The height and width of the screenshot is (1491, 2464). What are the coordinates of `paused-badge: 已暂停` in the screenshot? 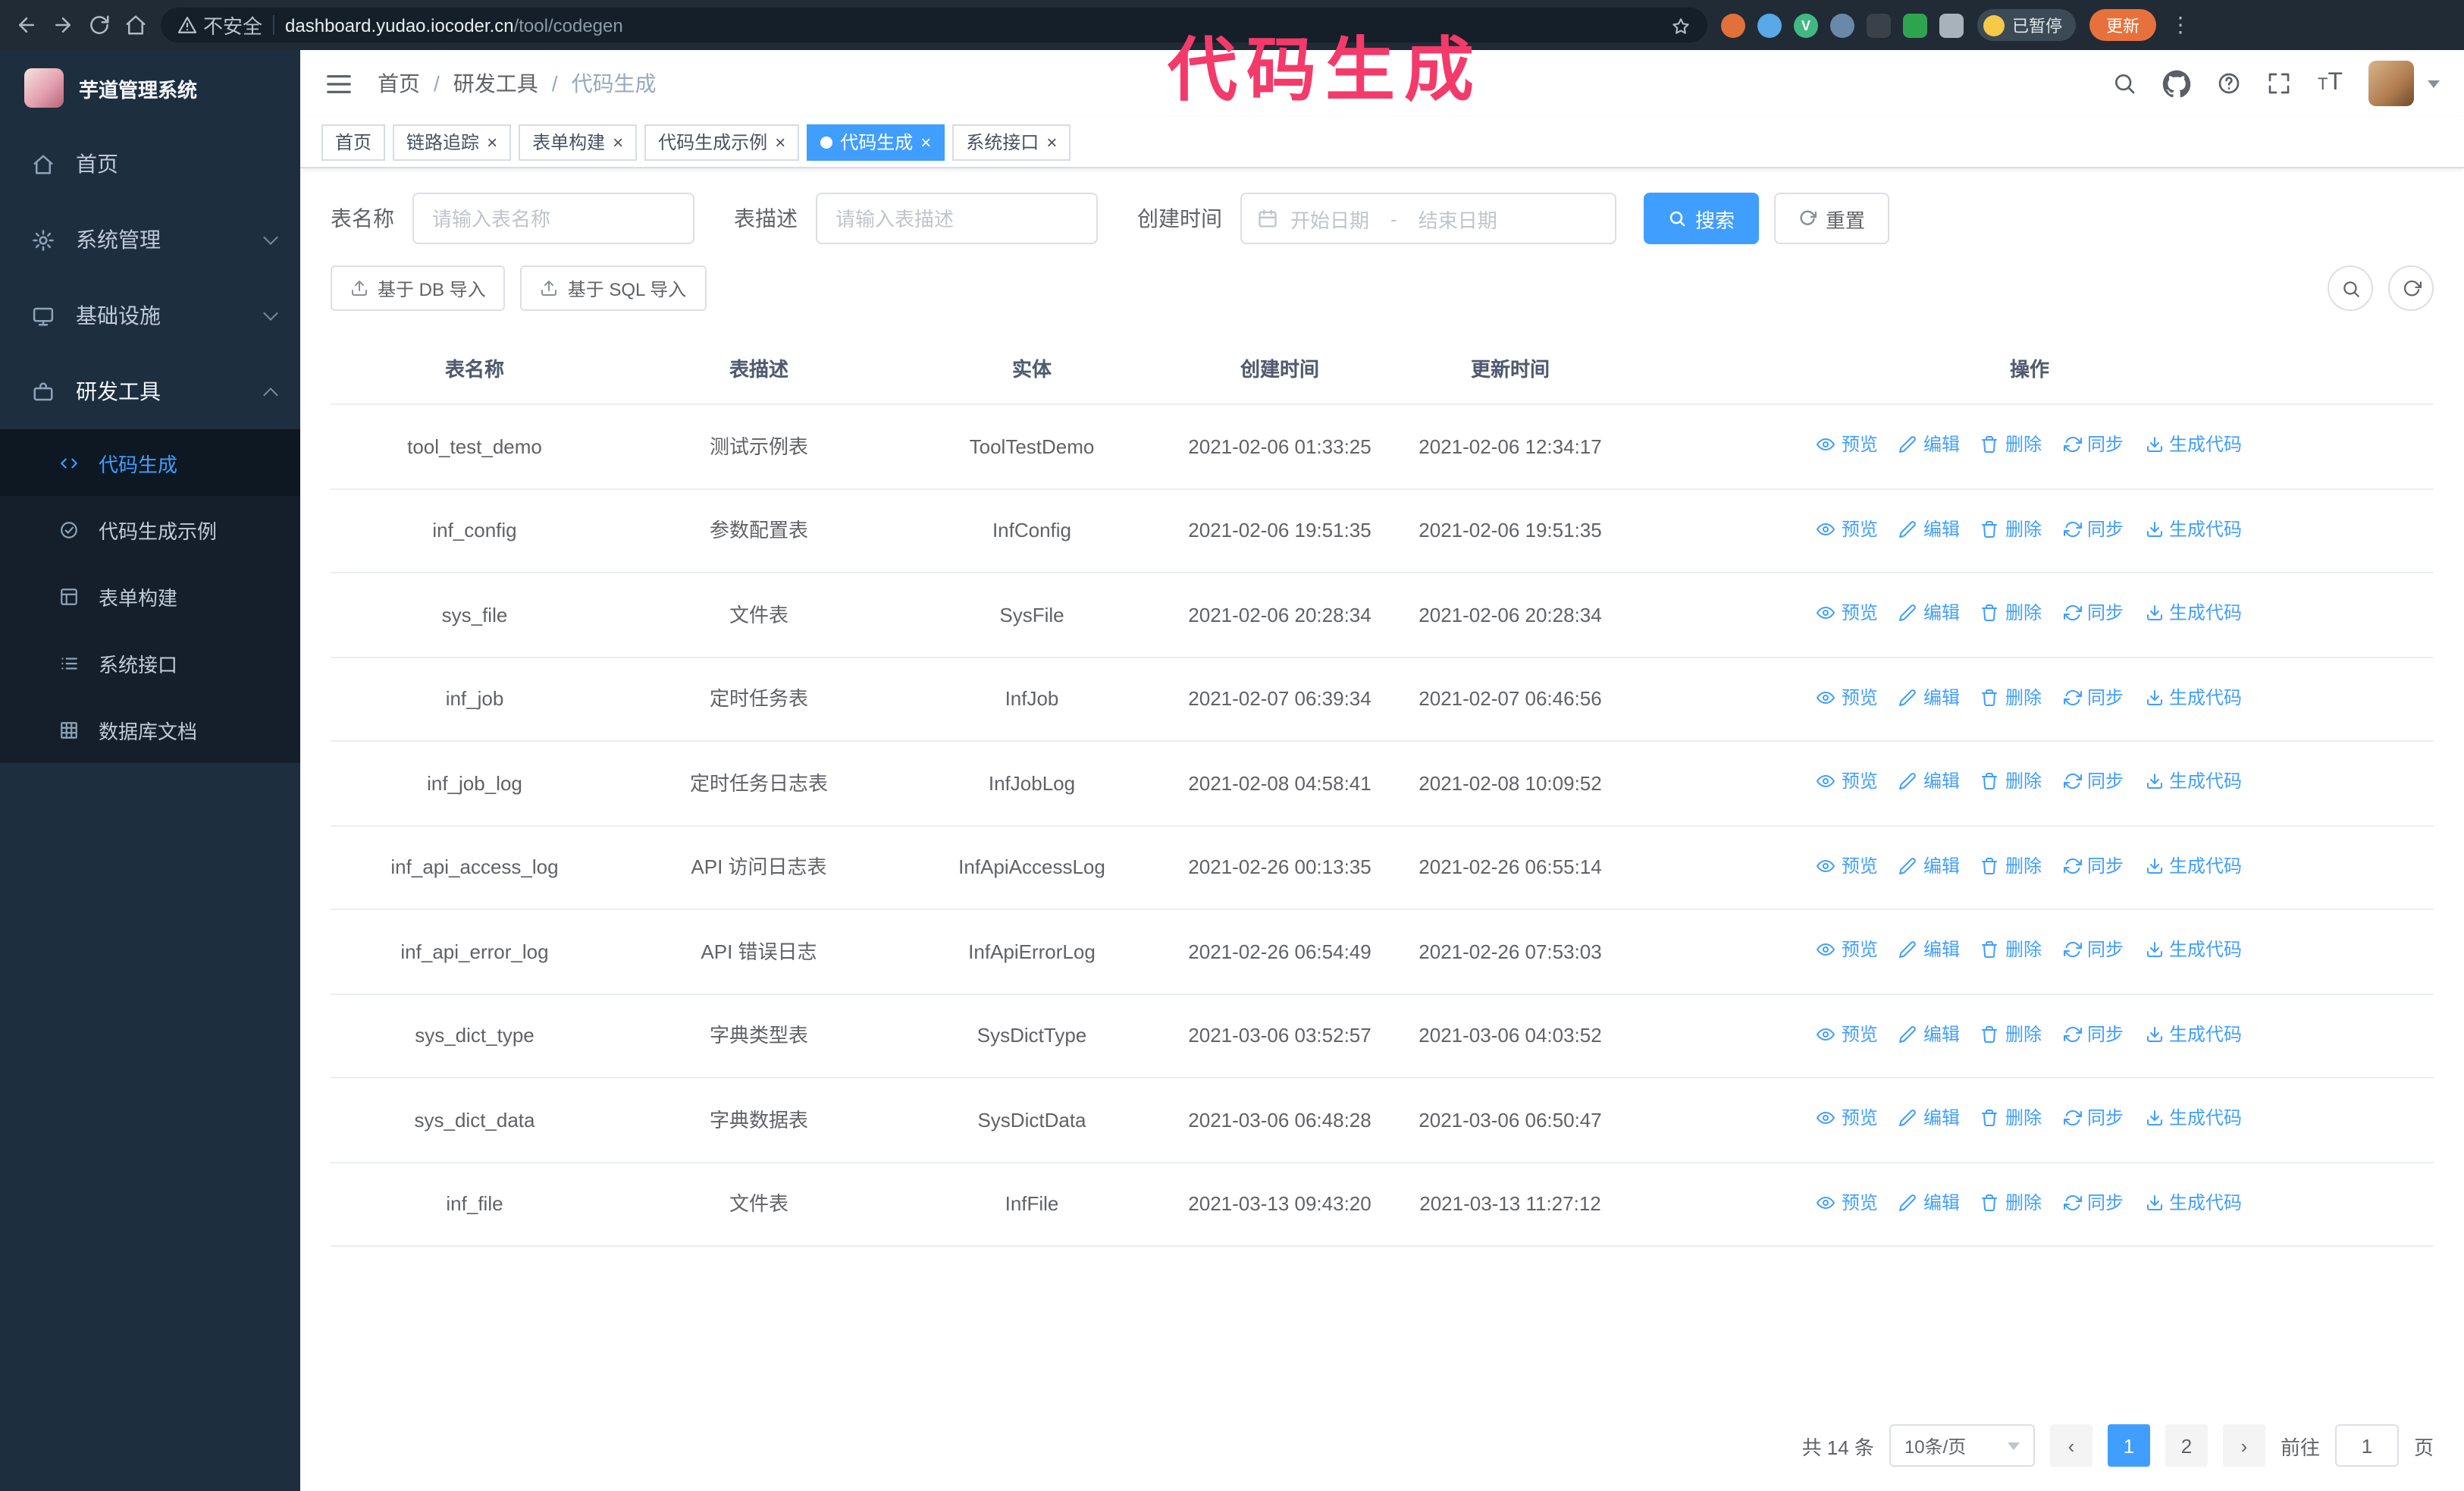 It's located at (2027, 25).